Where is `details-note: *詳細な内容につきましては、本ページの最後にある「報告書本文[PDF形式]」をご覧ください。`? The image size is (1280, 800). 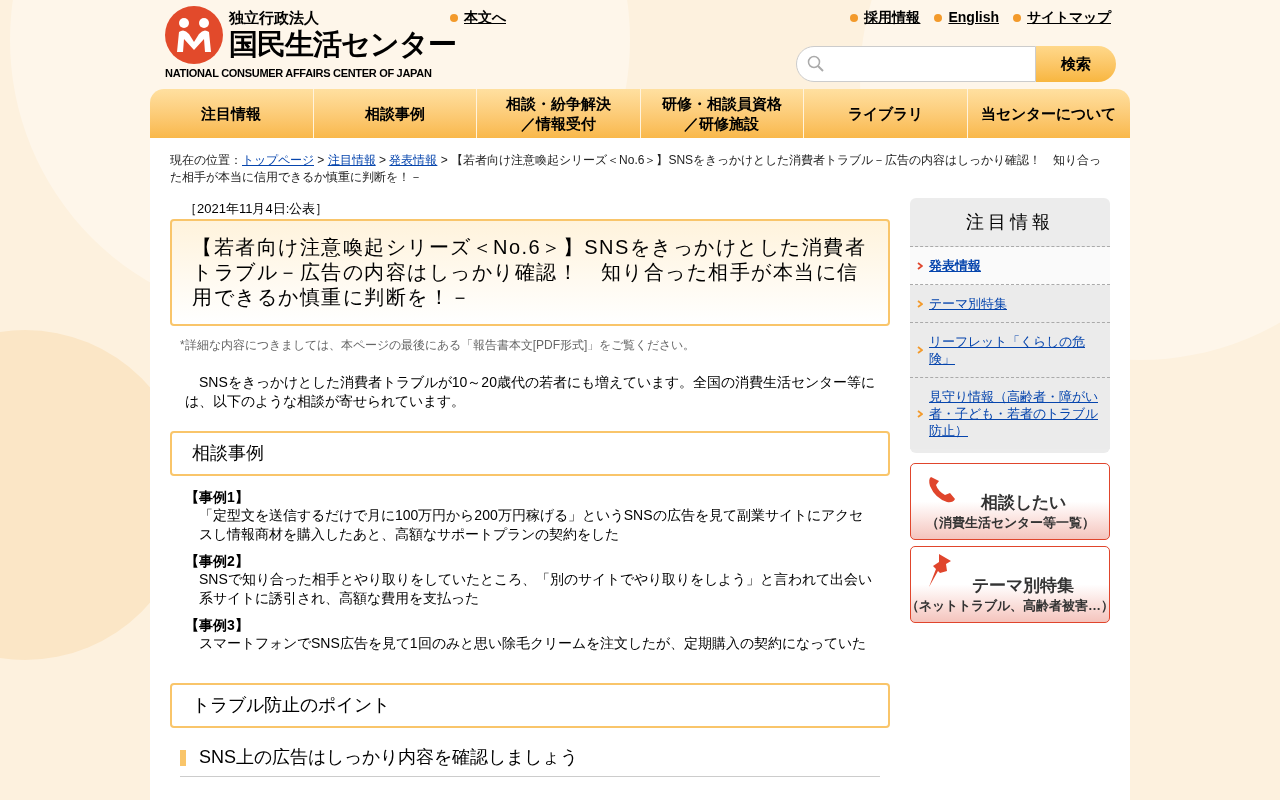 details-note: *詳細な内容につきましては、本ページの最後にある「報告書本文[PDF形式]」をご覧ください。 is located at coordinates (438, 345).